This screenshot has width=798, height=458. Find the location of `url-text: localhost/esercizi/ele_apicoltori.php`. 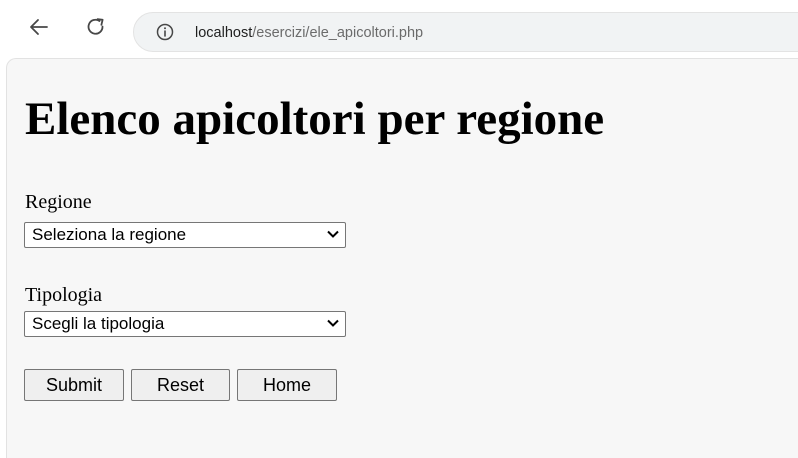

url-text: localhost/esercizi/ele_apicoltori.php is located at coordinates (309, 33).